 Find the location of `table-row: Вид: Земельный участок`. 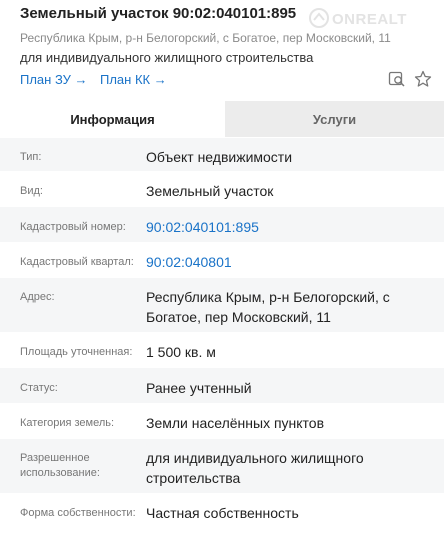

table-row: Вид: Земельный участок is located at coordinates (222, 188).